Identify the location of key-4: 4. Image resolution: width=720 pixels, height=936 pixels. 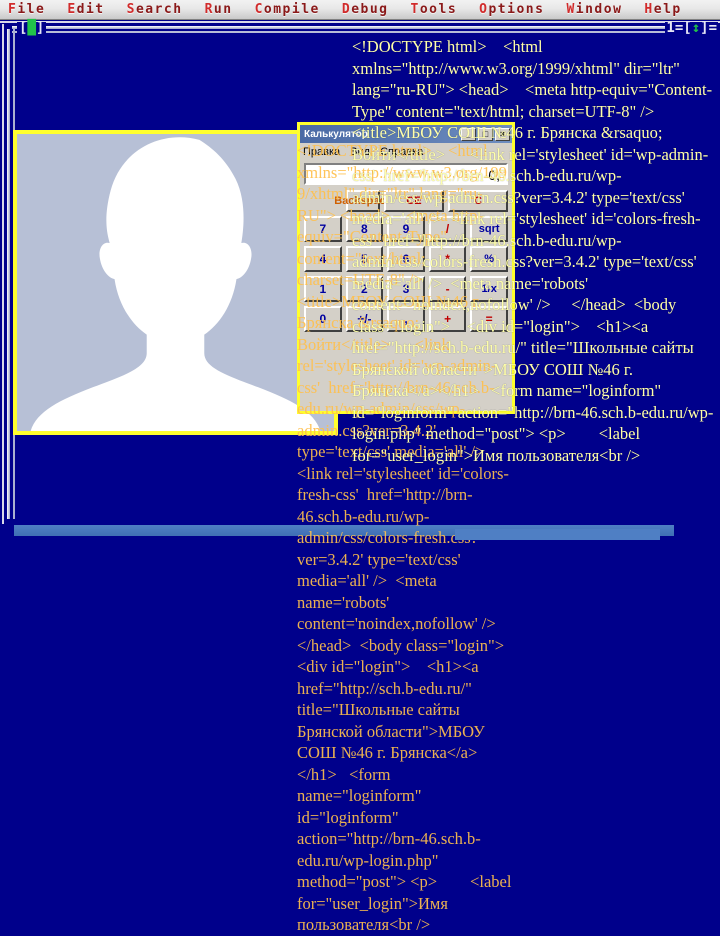
(323, 259).